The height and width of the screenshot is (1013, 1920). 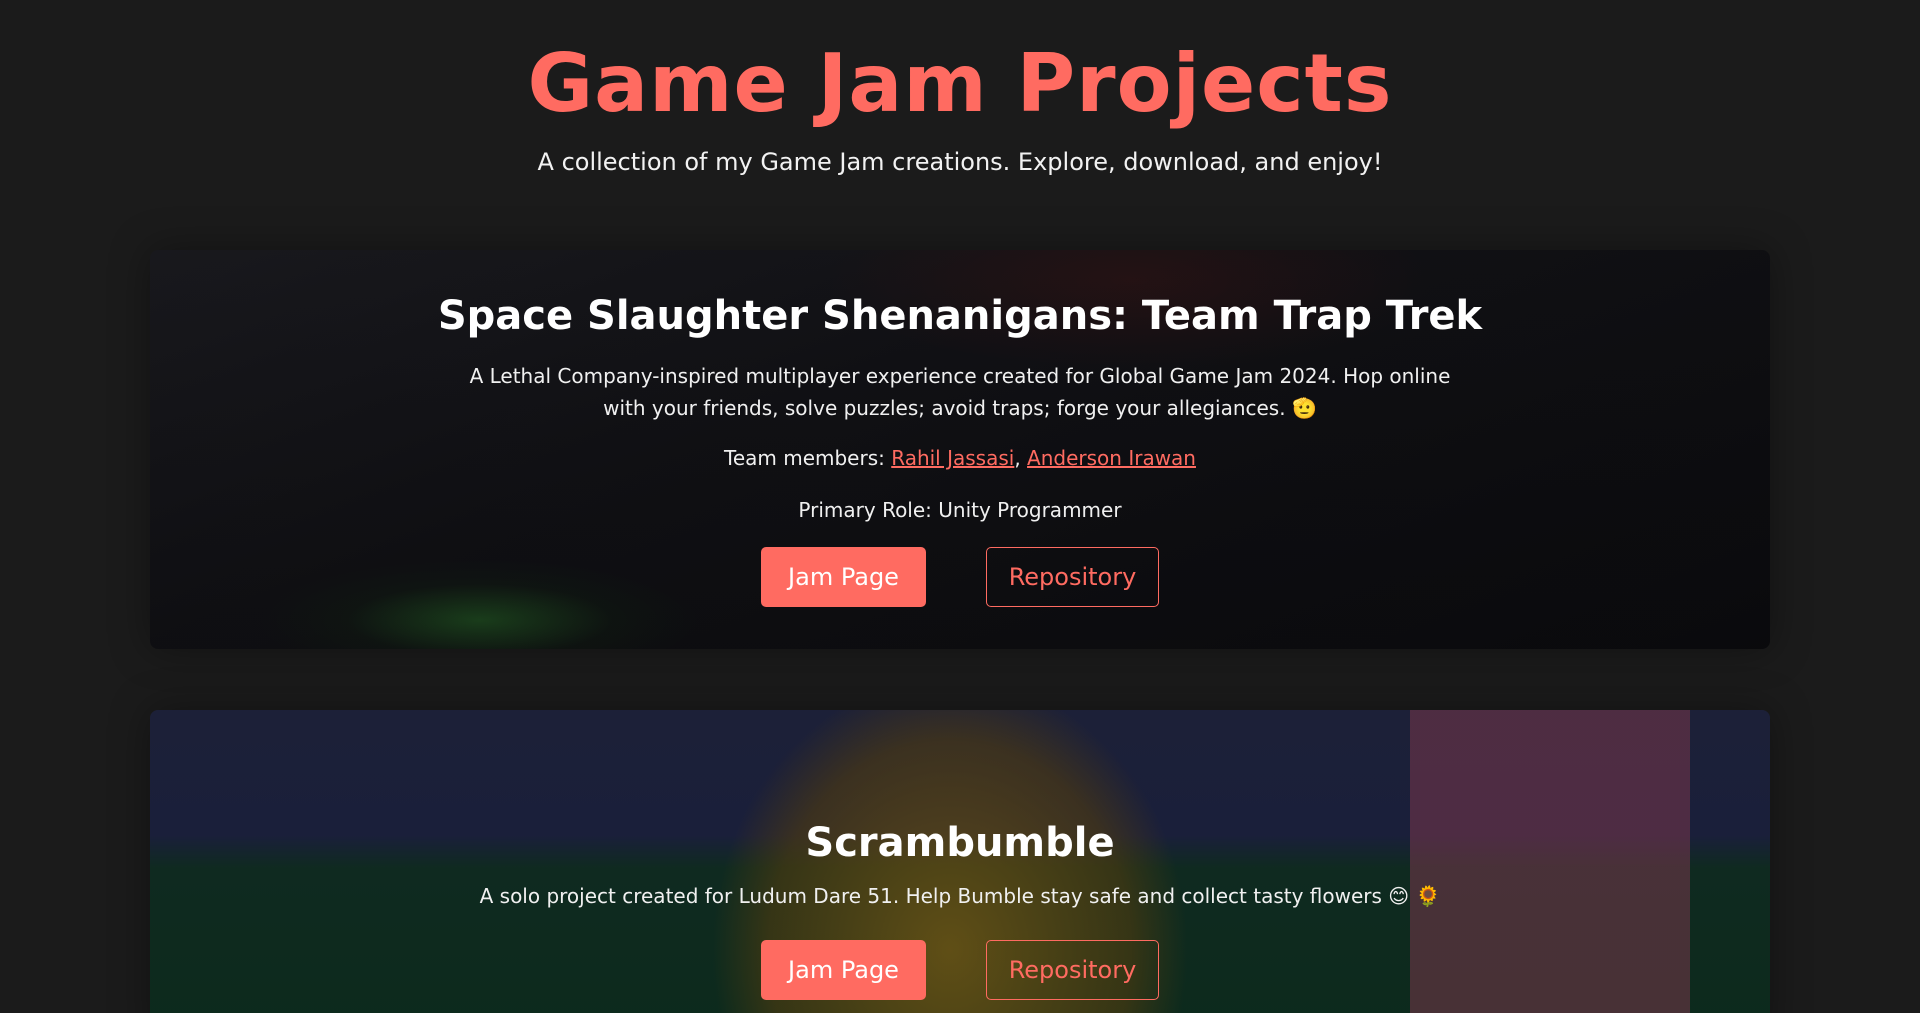 I want to click on team-members-label: Team members:, so click(x=804, y=458).